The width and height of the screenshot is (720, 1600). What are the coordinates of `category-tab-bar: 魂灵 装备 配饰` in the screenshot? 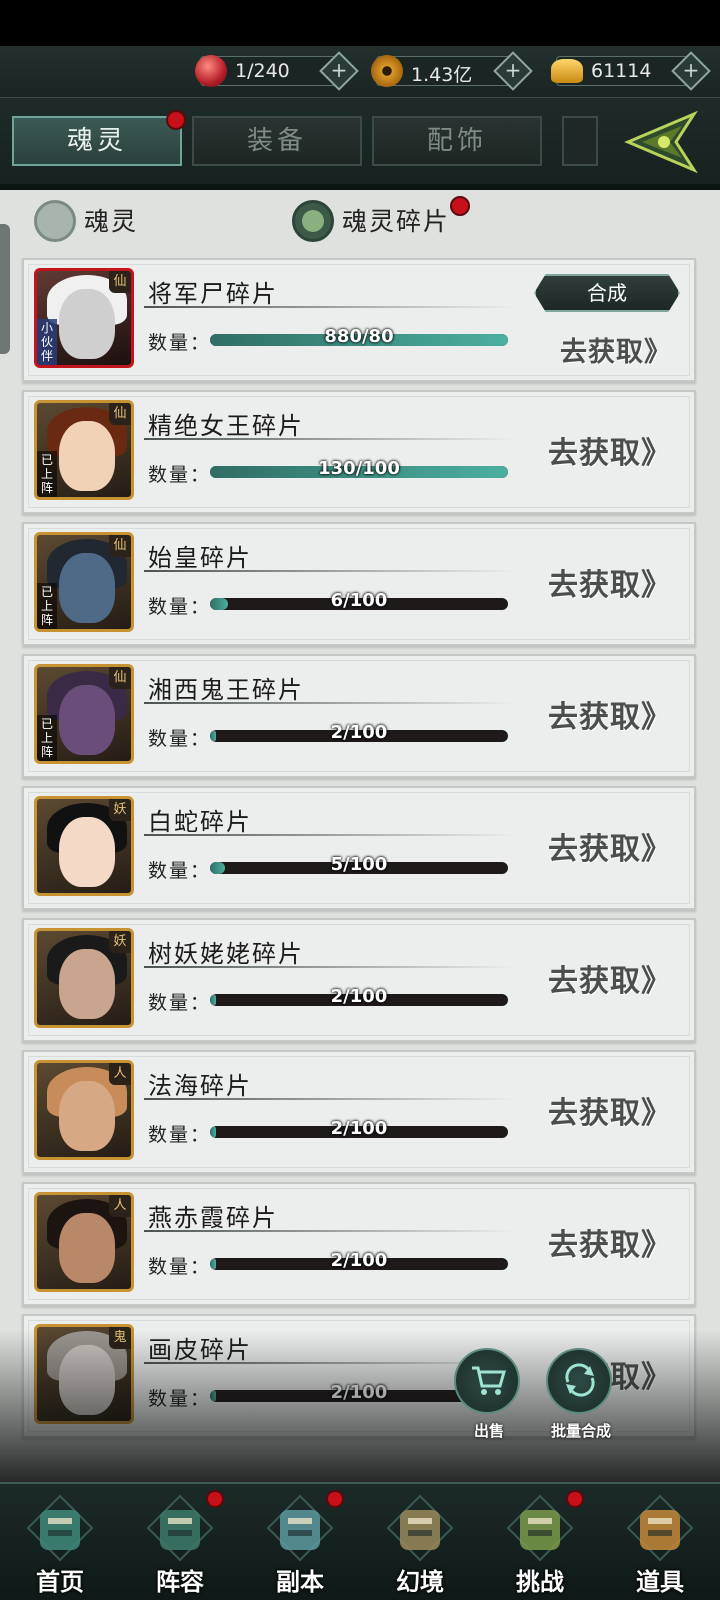 It's located at (360, 144).